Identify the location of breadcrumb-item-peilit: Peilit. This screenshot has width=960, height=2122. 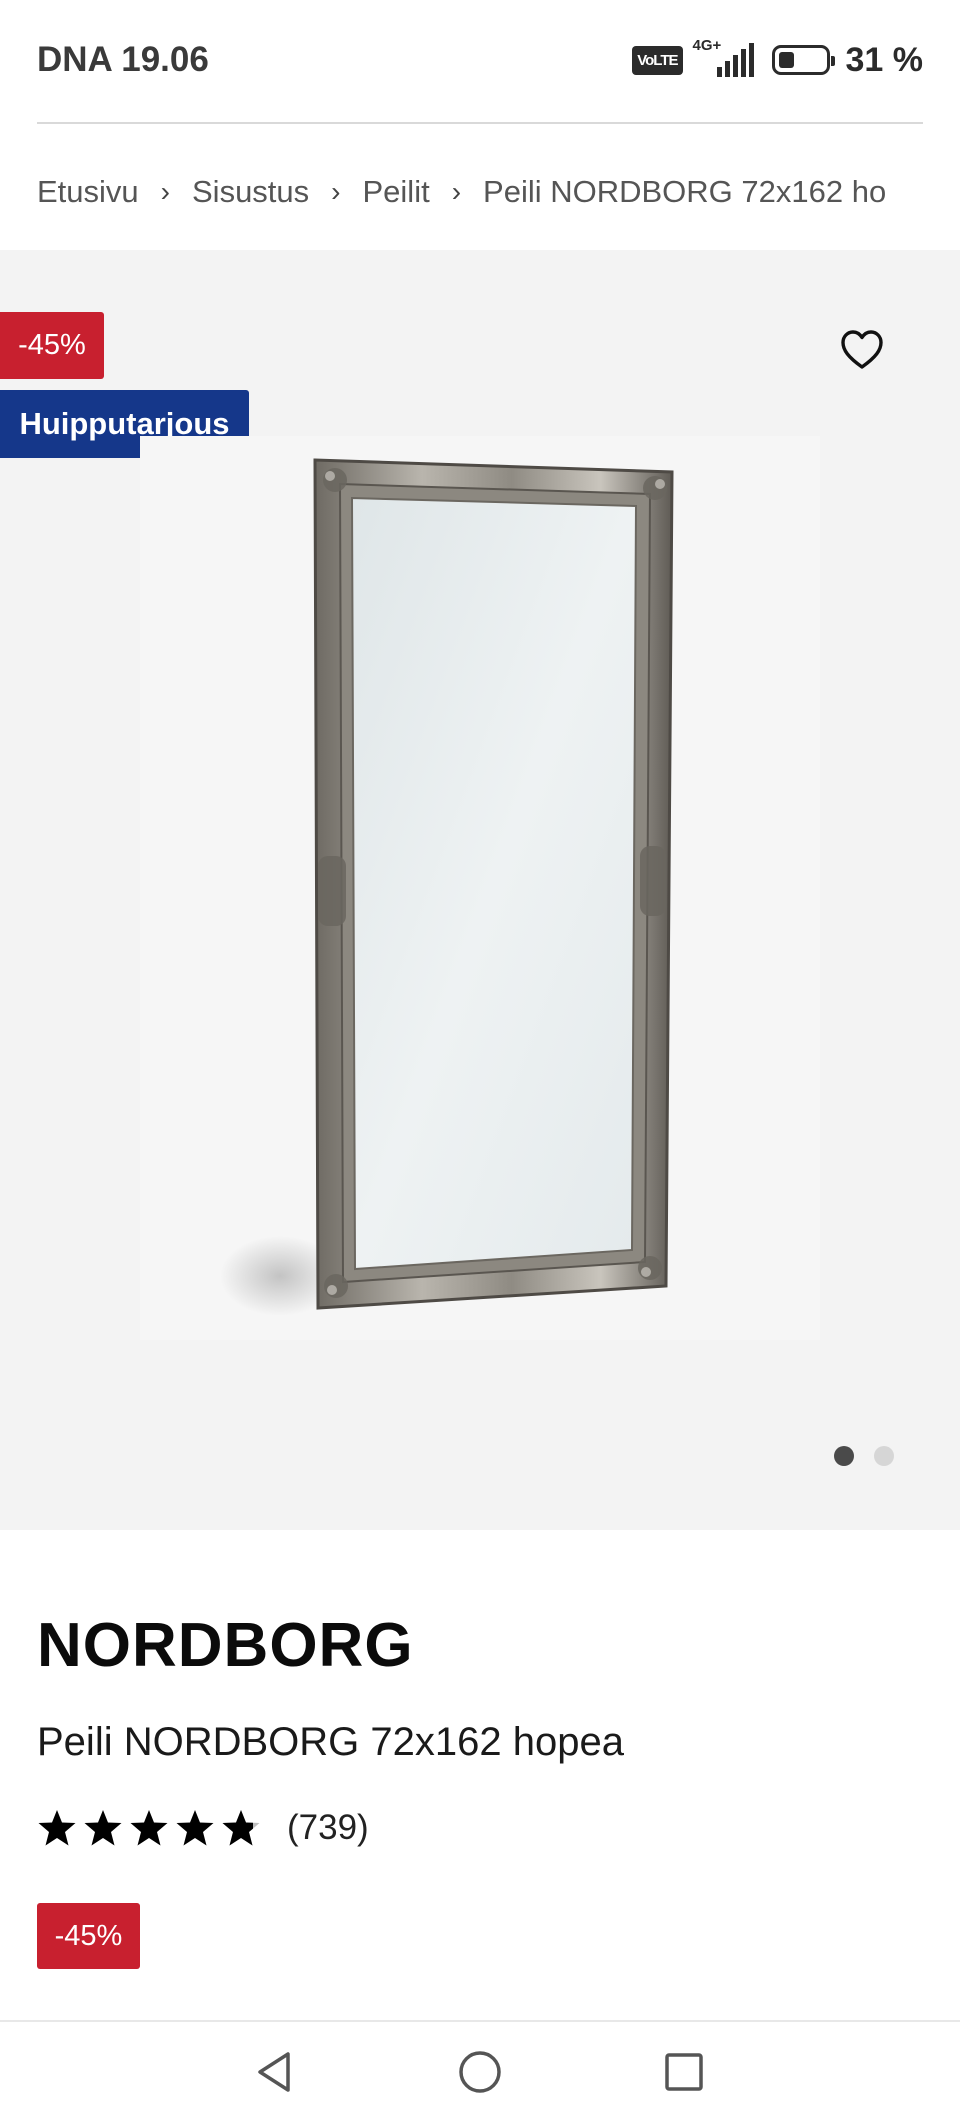
(396, 192).